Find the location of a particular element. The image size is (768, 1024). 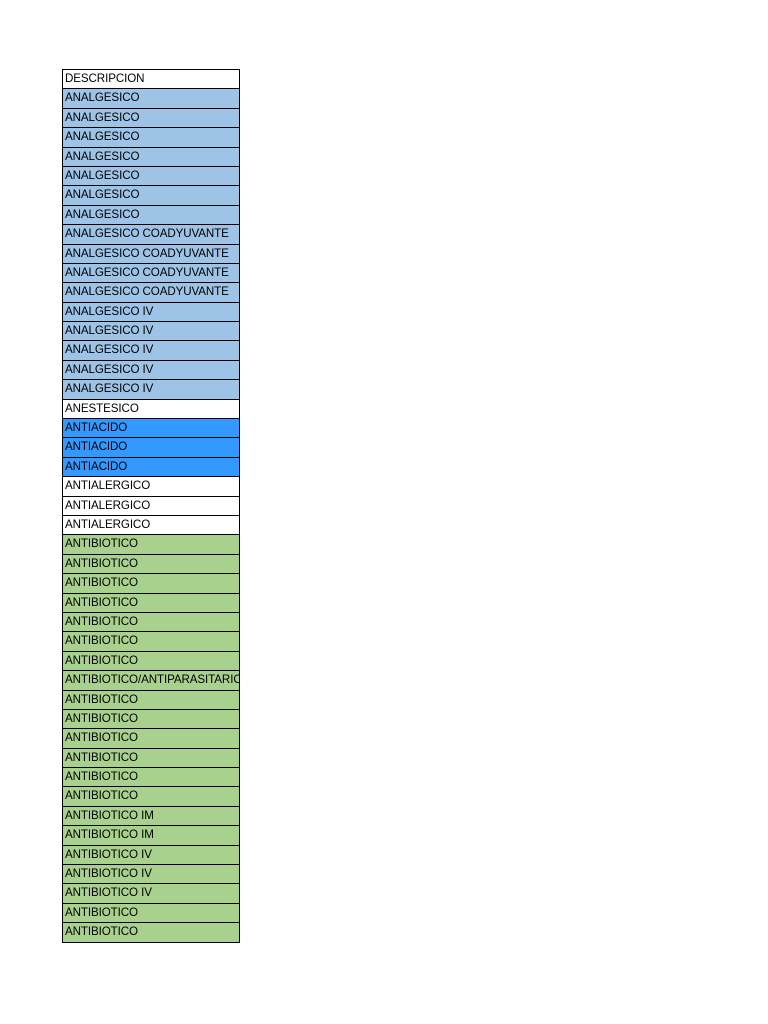

table-cell: ANESTESICO is located at coordinates (151, 409).